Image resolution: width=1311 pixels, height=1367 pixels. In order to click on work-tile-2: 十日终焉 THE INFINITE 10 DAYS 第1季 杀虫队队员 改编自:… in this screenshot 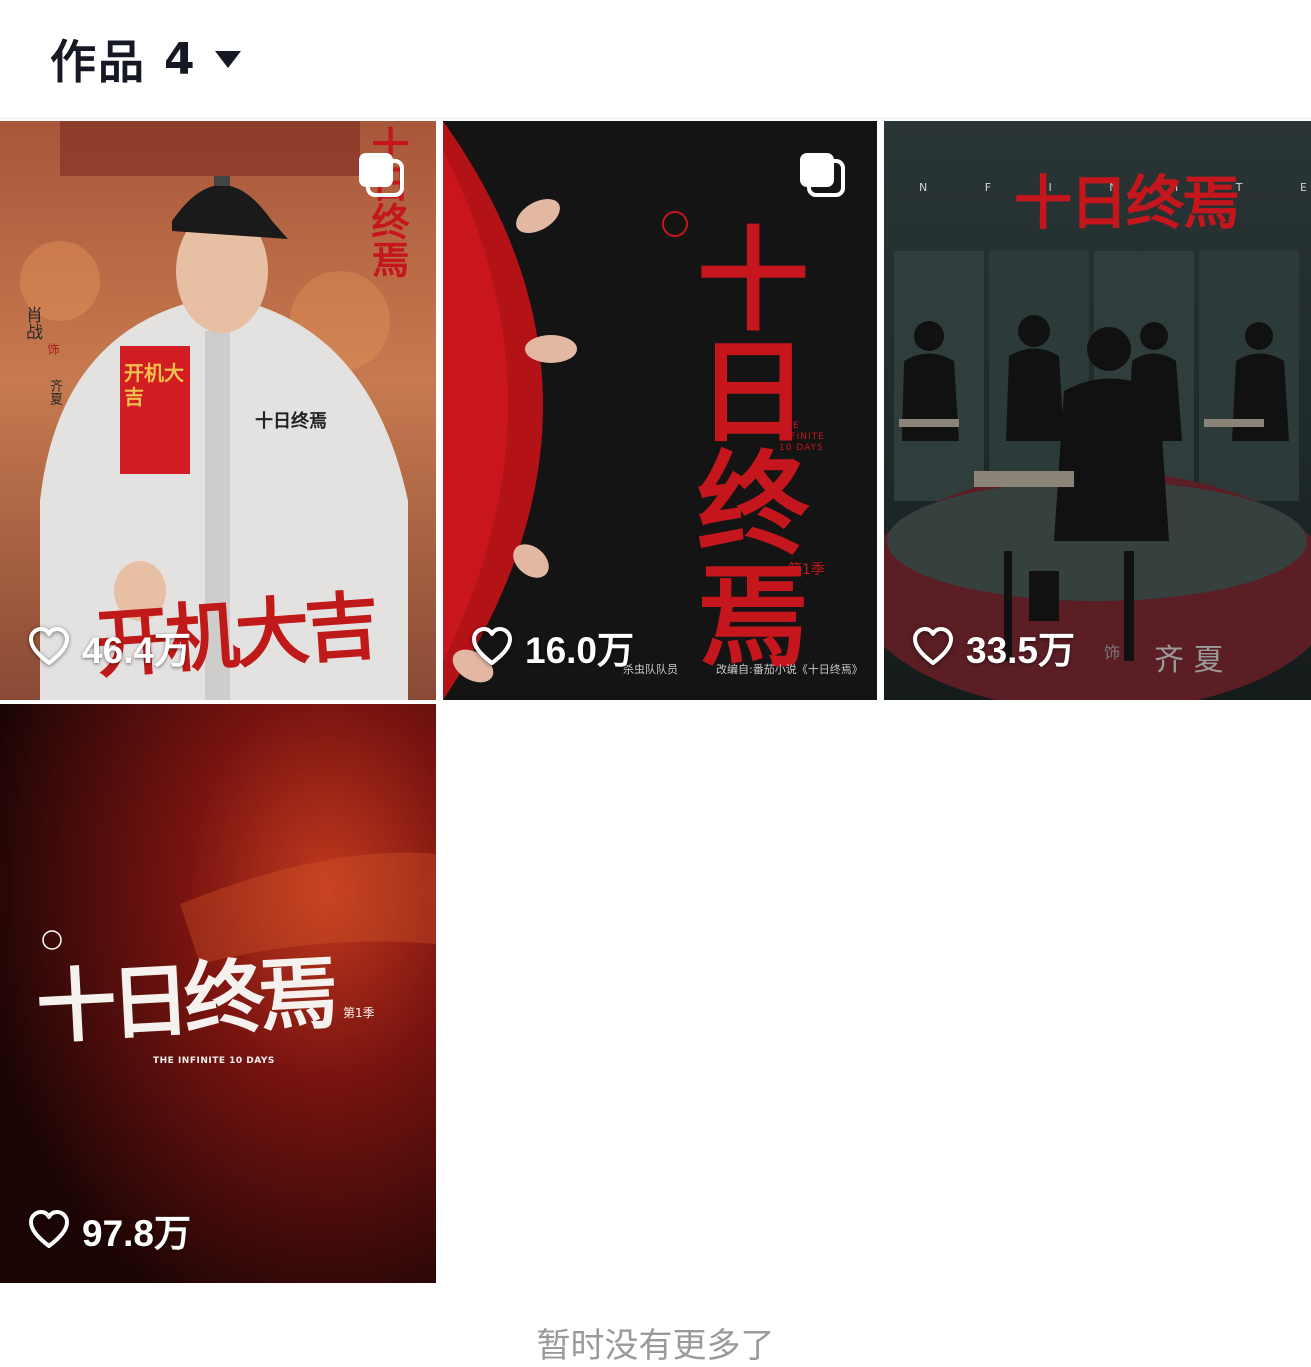, I will do `click(660, 410)`.